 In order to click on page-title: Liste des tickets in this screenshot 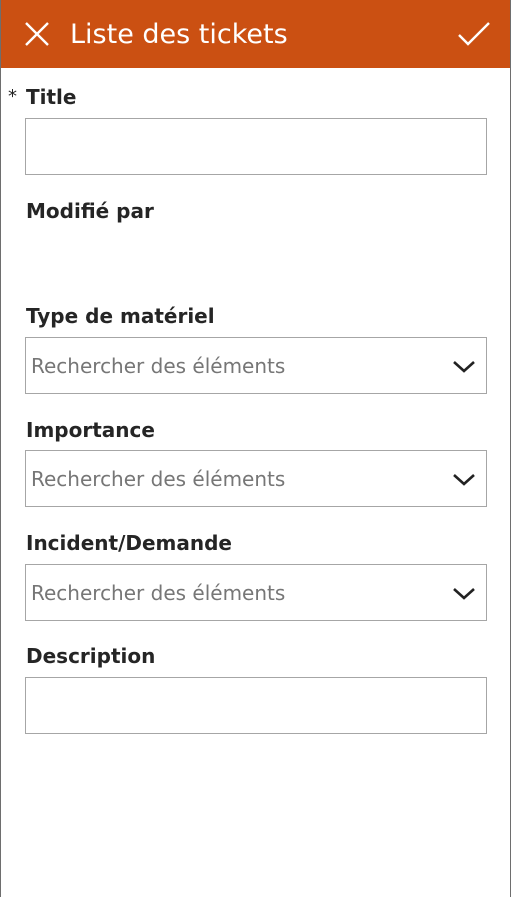, I will do `click(179, 34)`.